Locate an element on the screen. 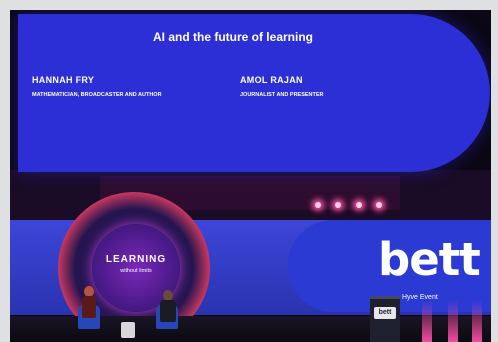 The image size is (498, 342). session-title: AI and the future of learning is located at coordinates (232, 37).